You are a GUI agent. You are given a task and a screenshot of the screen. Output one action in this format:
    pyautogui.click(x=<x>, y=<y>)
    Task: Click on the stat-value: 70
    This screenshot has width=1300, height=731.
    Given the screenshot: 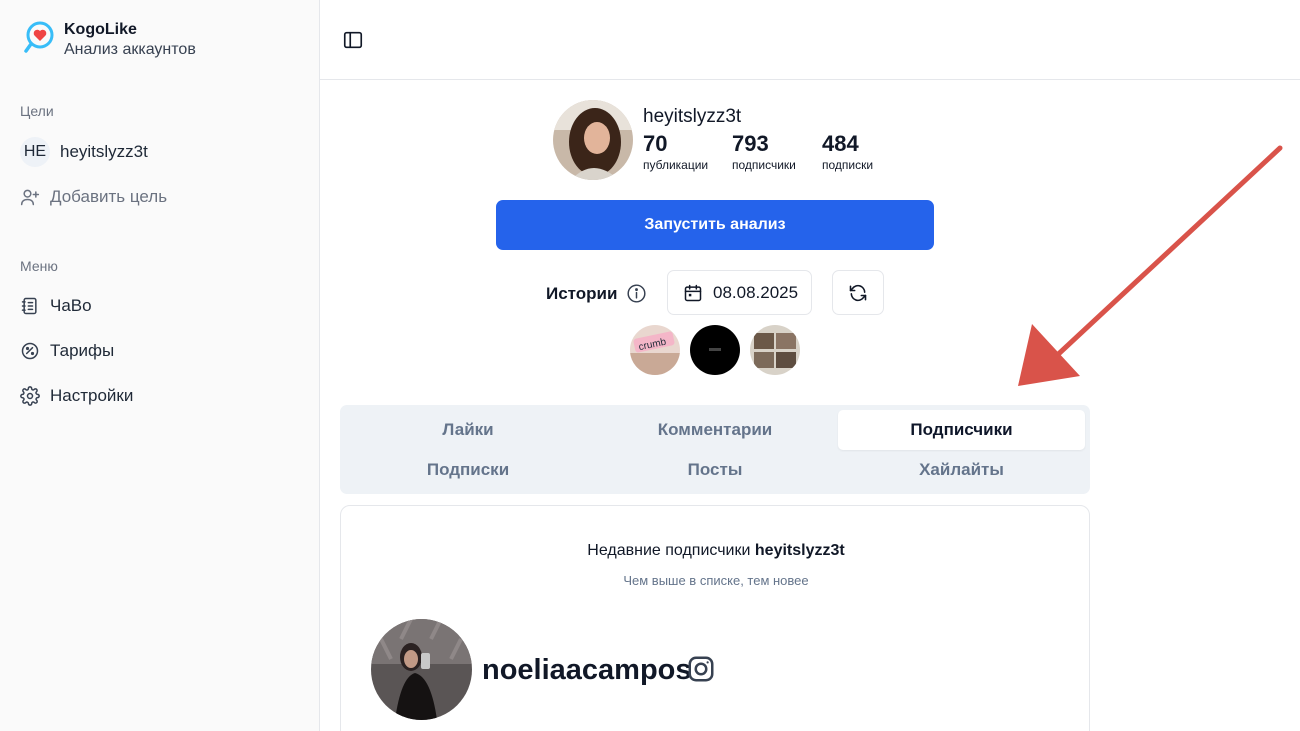 What is the action you would take?
    pyautogui.click(x=655, y=143)
    